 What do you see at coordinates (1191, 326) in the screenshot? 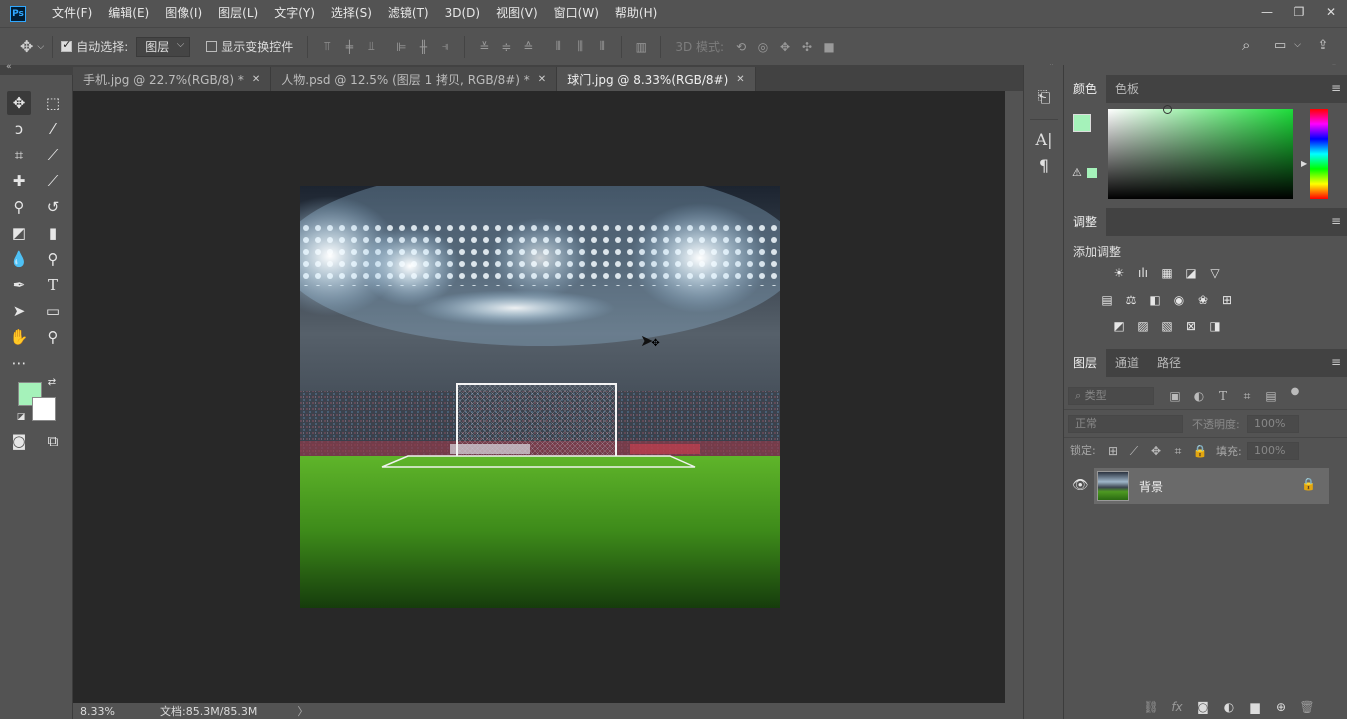
I see `selective-color-icon: ⊠` at bounding box center [1191, 326].